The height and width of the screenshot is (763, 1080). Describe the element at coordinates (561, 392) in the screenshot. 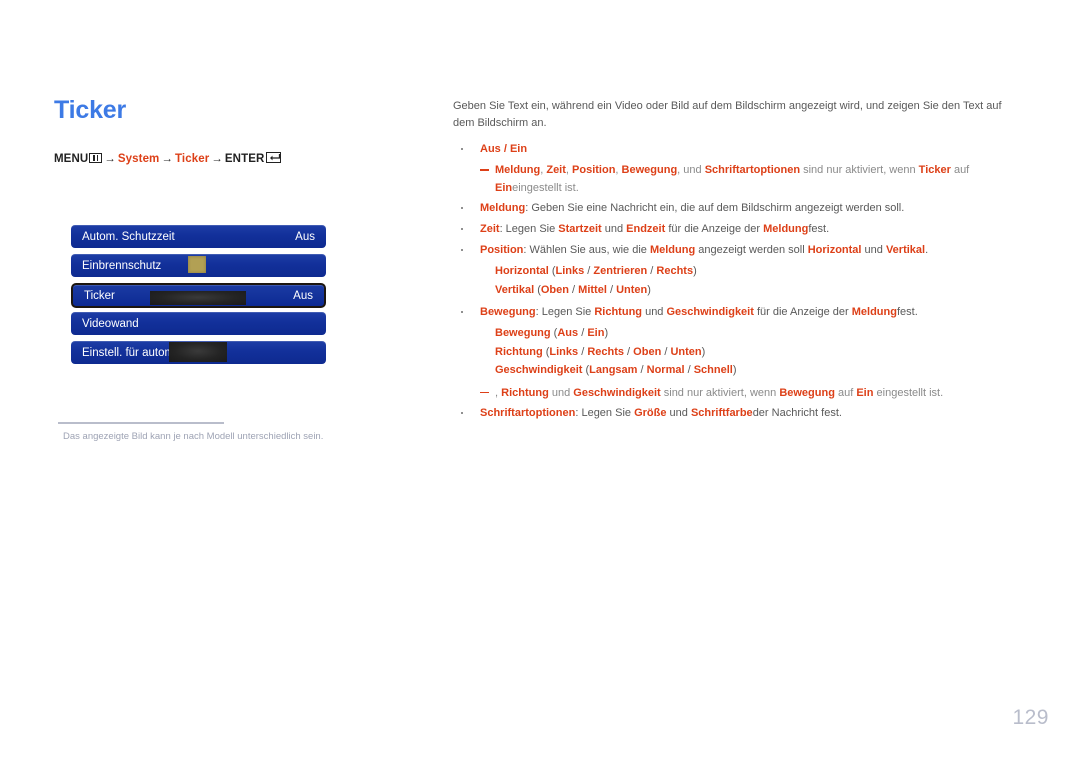

I see `note2-mid-1: und` at that location.